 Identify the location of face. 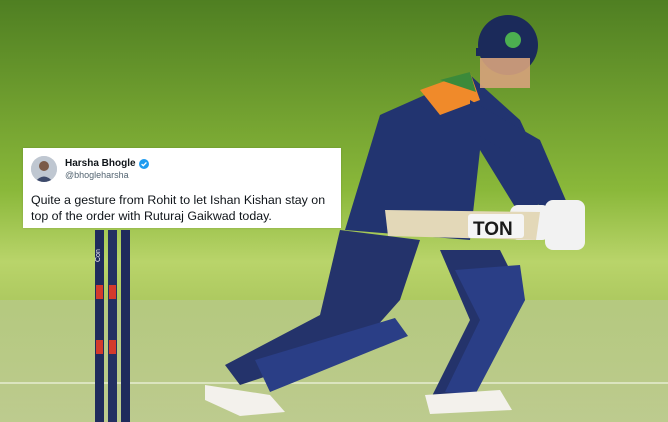
(505, 73).